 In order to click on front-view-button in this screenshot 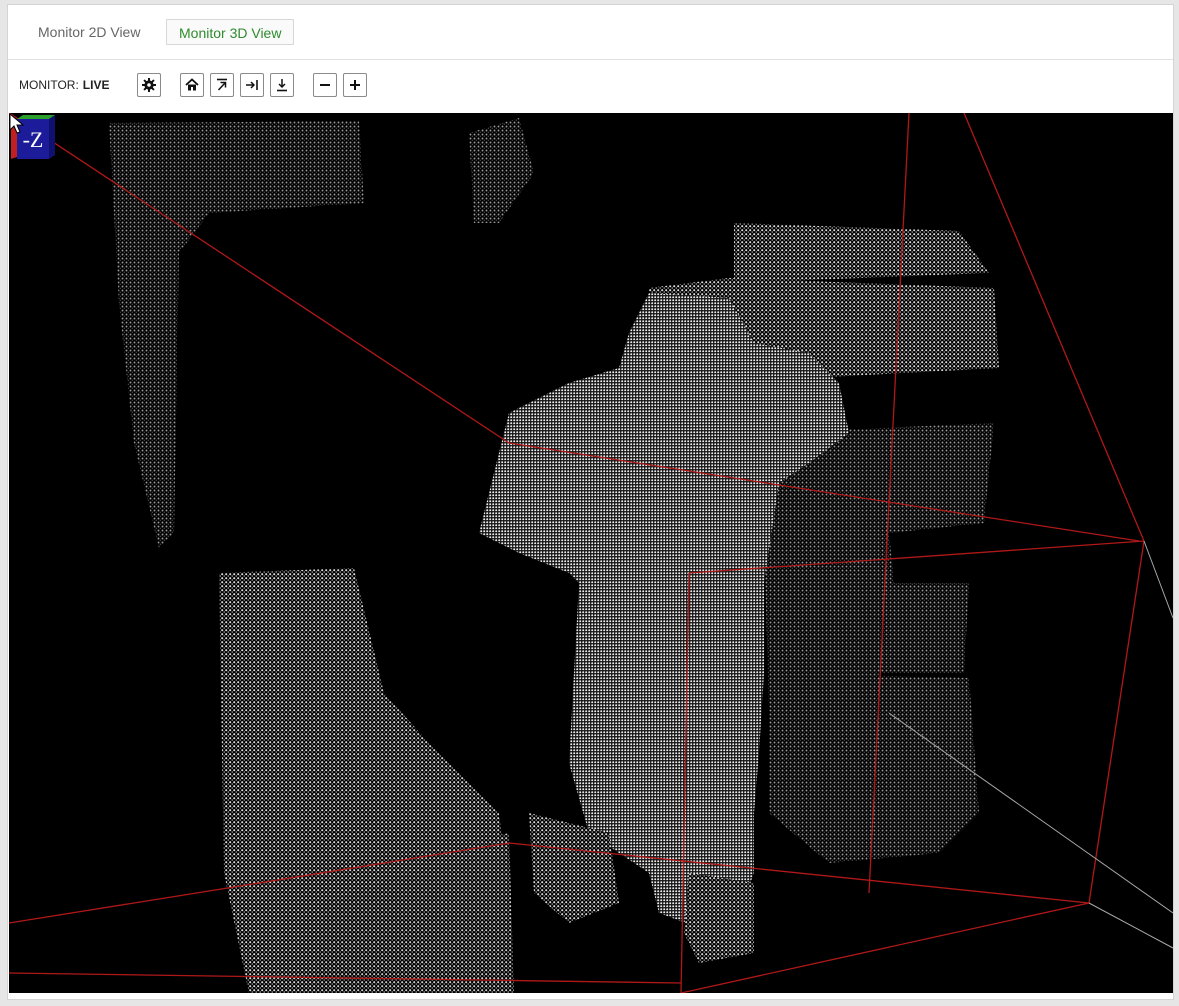, I will do `click(282, 85)`.